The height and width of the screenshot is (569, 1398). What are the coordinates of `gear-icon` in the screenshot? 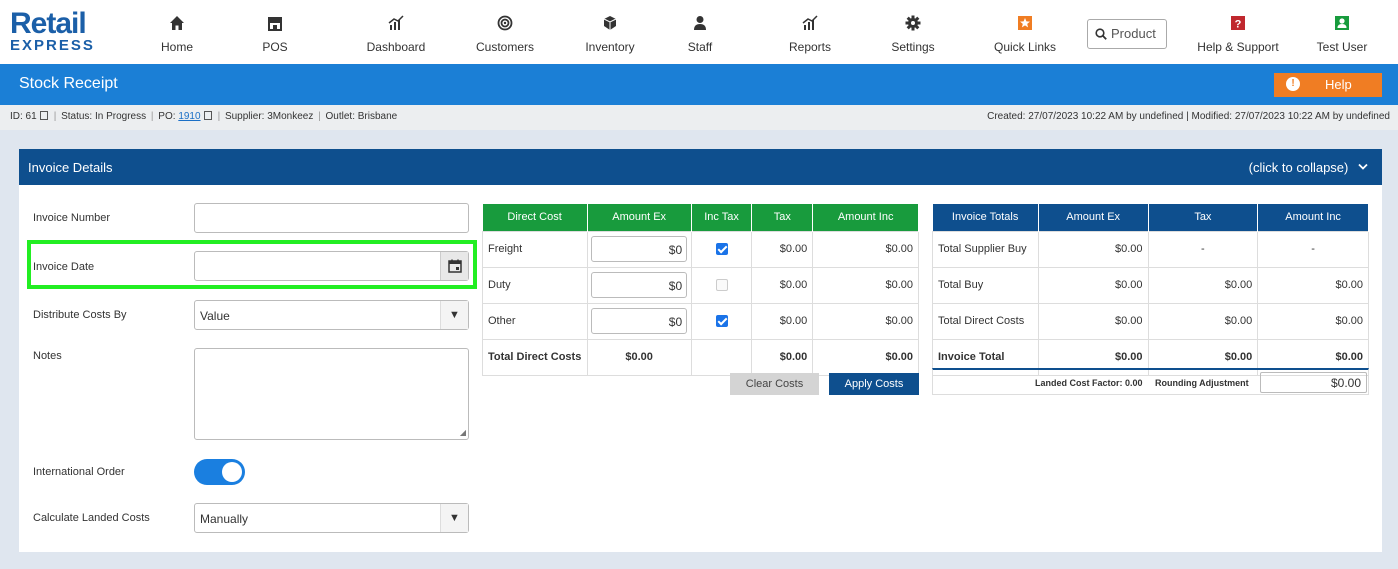 It's located at (913, 23).